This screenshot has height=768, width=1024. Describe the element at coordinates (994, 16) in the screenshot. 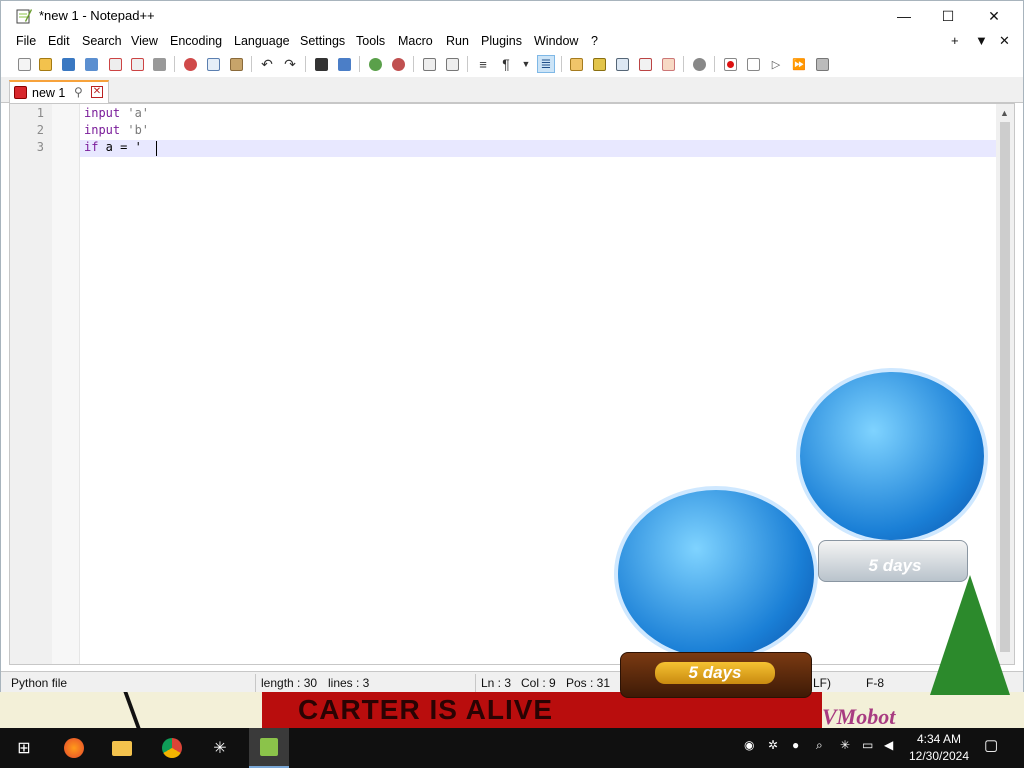

I see `close-window-button: ✕` at that location.